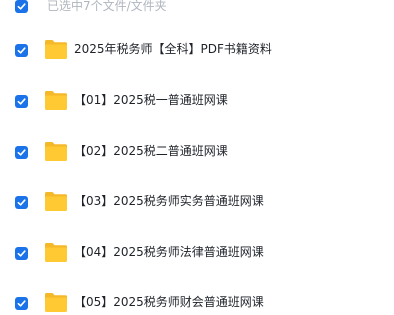  I want to click on file-name: 【03】2025税务师实务普通班网课, so click(169, 201).